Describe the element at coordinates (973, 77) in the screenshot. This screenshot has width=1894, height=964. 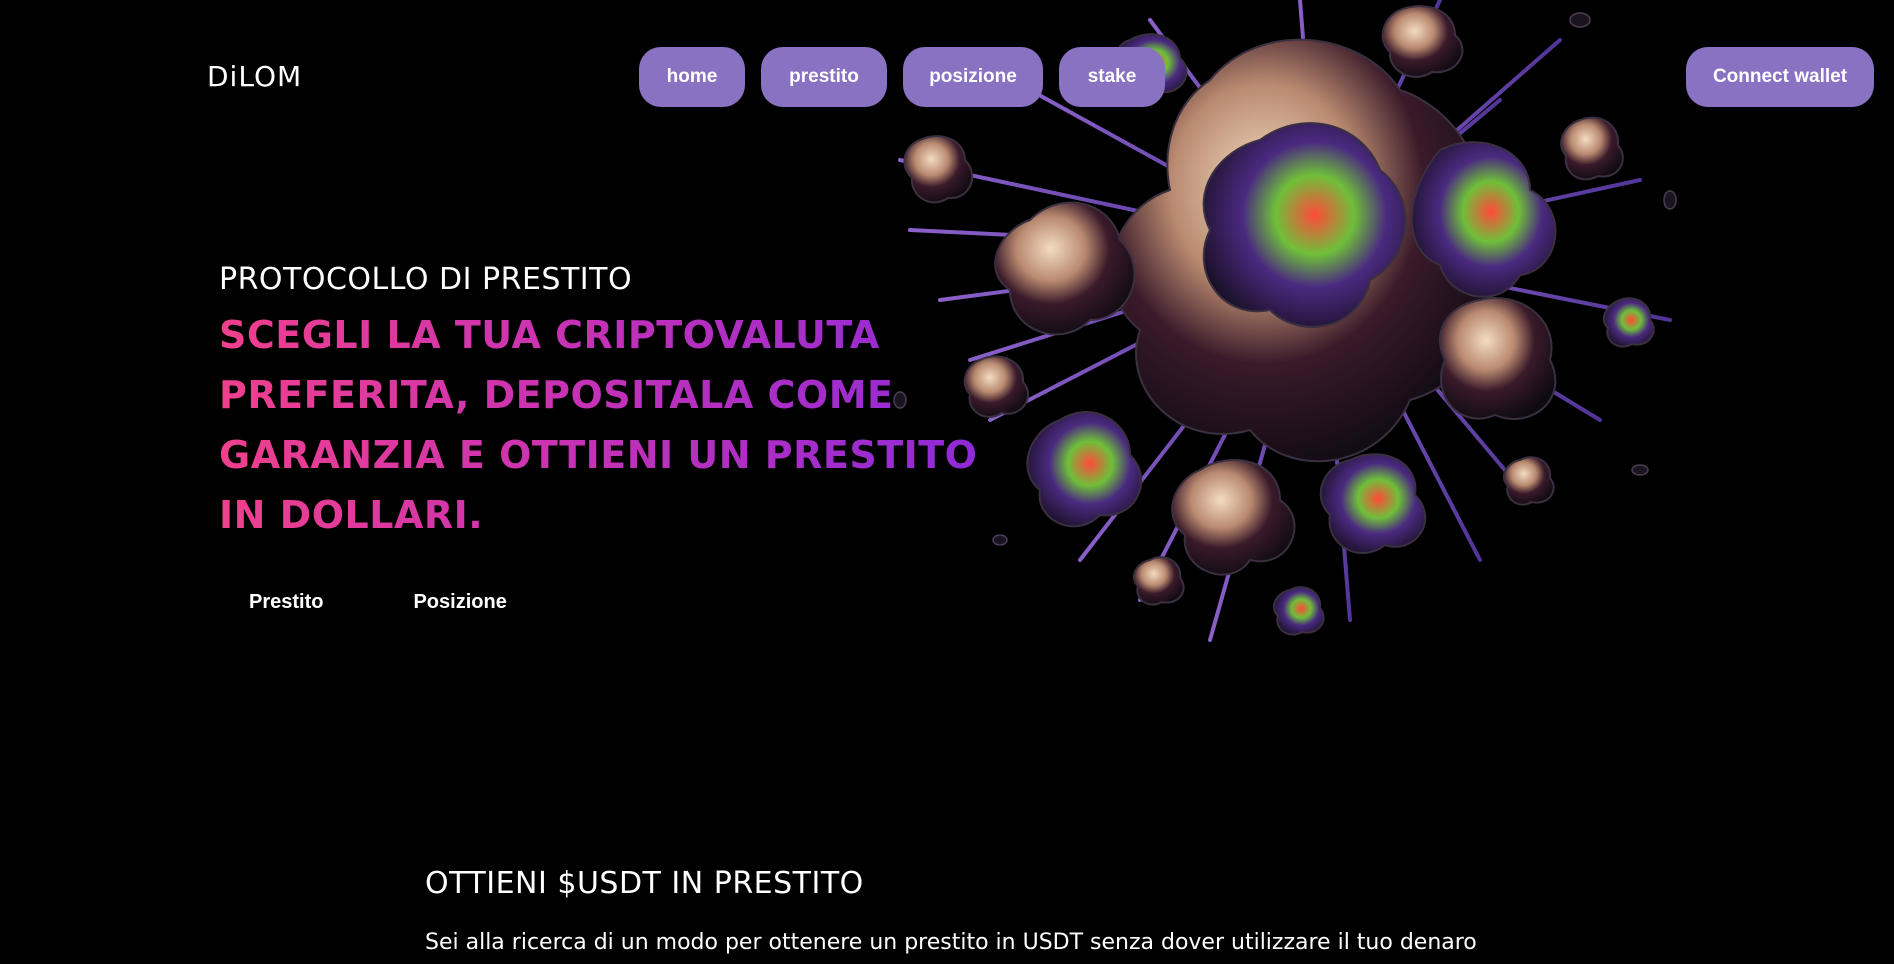
I see `nav-posizione-button: posizione` at that location.